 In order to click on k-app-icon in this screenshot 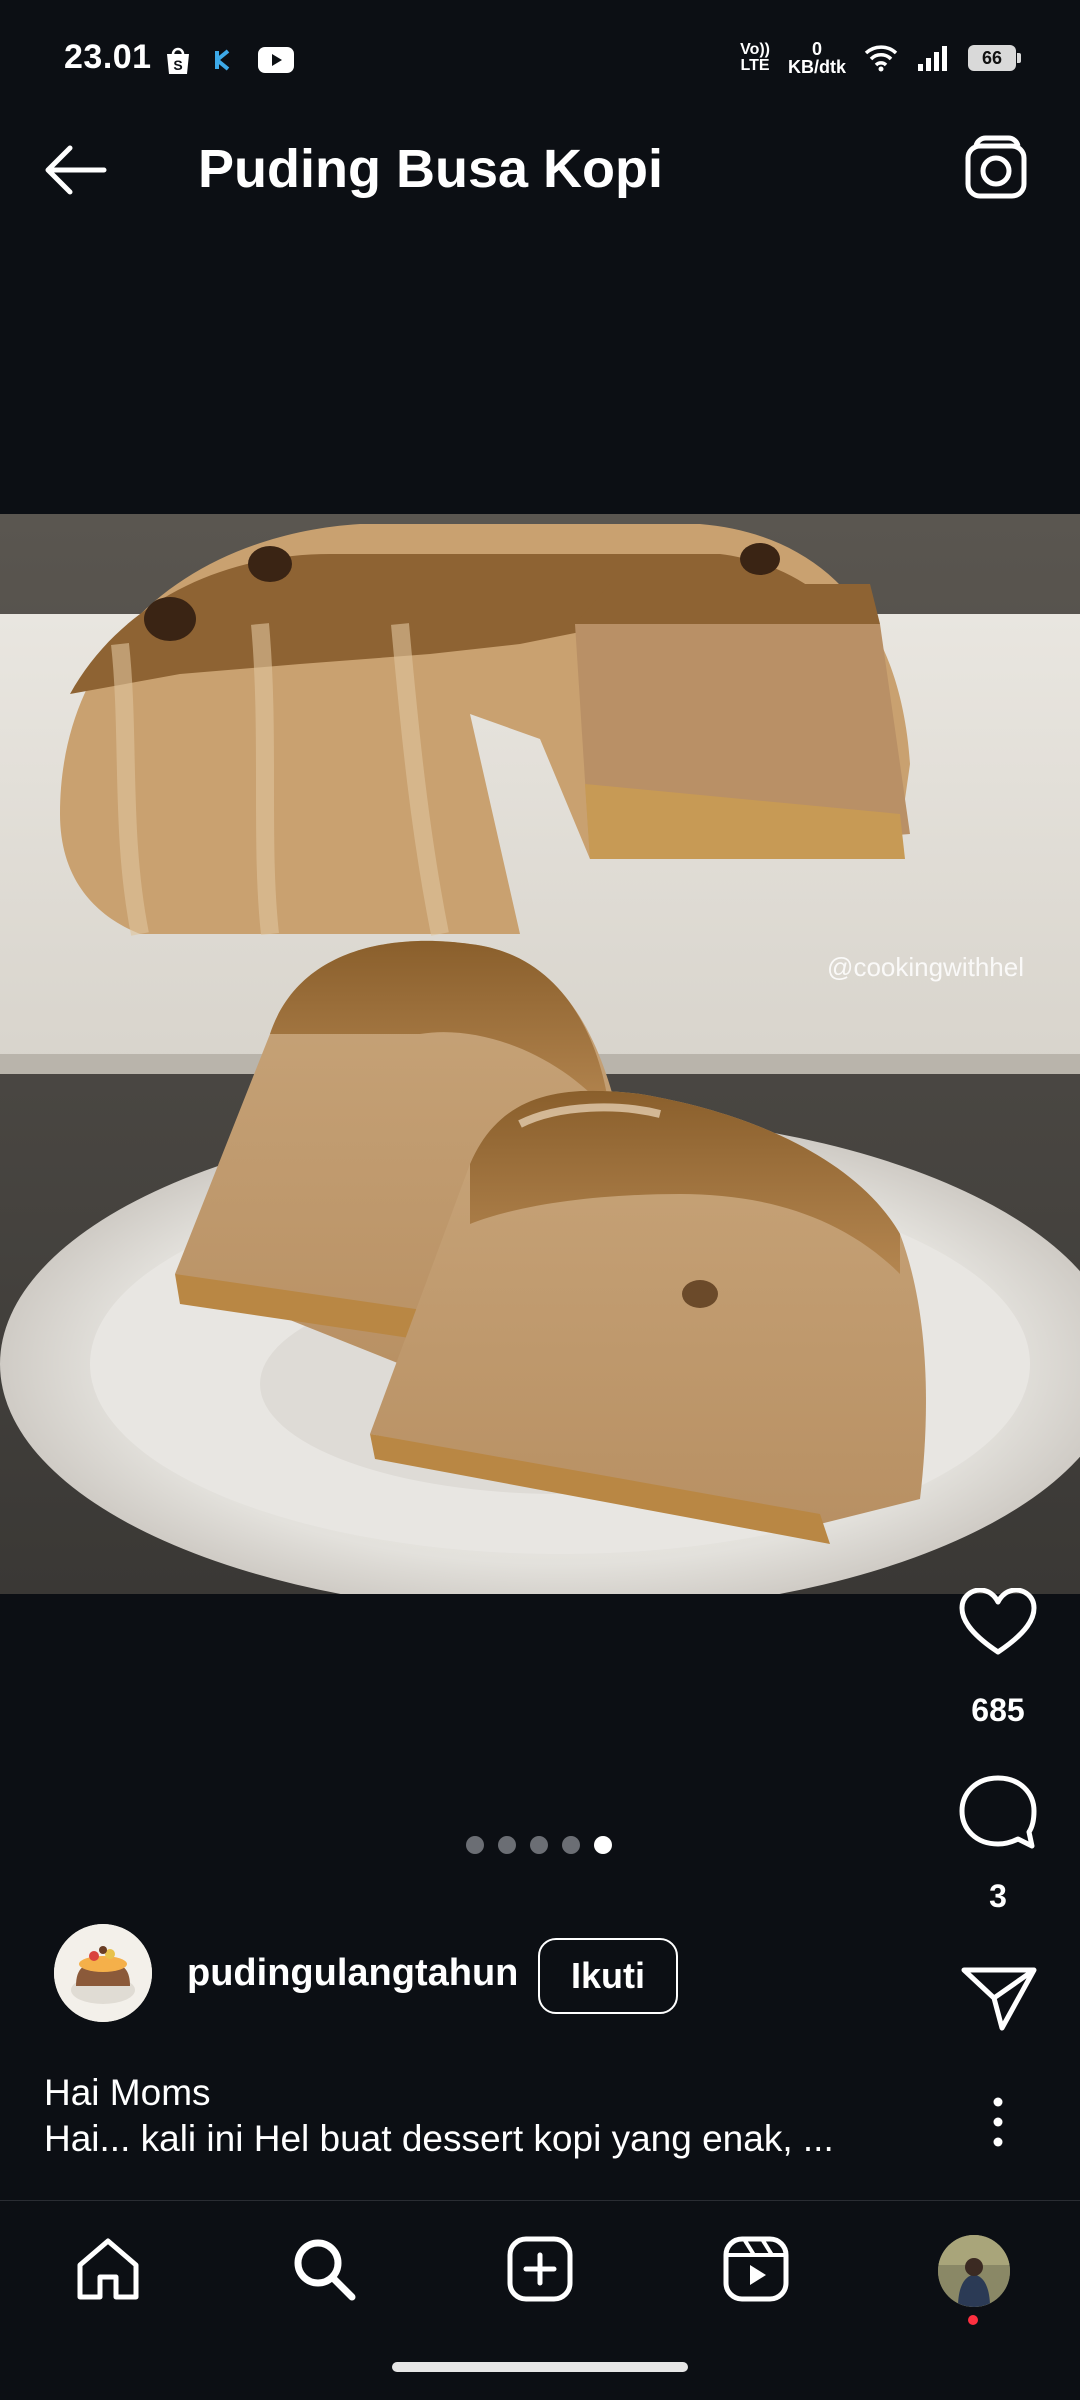, I will do `click(222, 60)`.